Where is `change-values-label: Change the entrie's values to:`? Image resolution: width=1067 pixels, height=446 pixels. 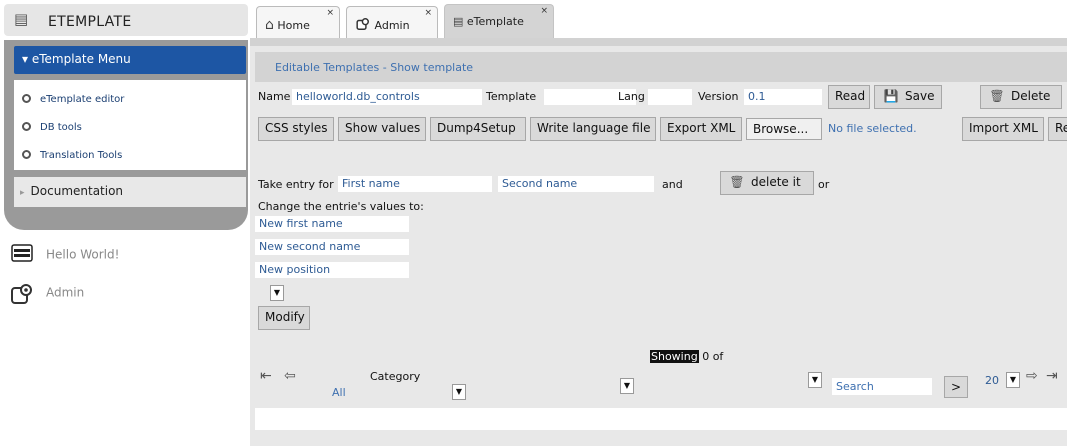 change-values-label: Change the entrie's values to: is located at coordinates (341, 206).